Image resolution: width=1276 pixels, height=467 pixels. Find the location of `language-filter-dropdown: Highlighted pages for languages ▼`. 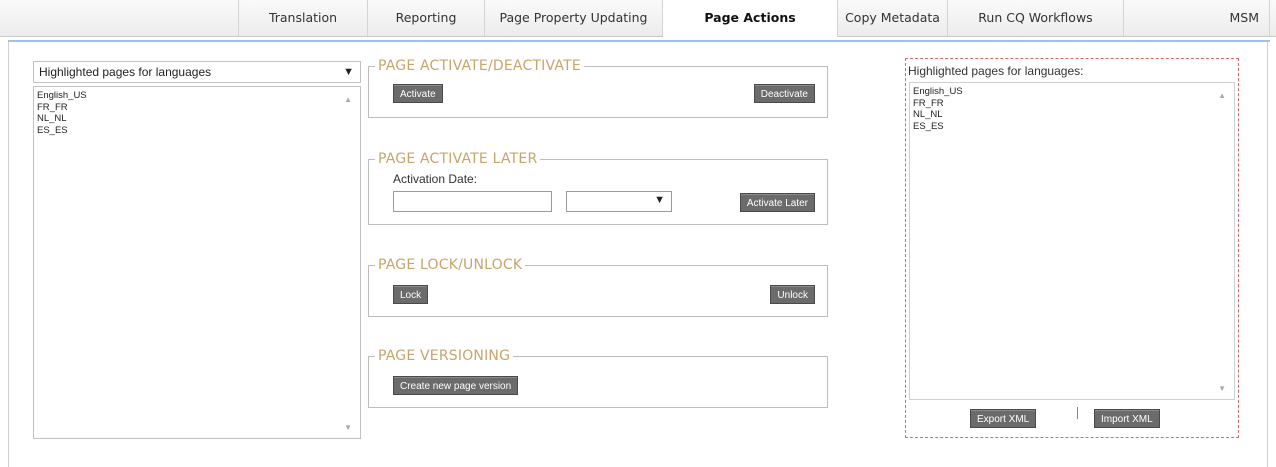

language-filter-dropdown: Highlighted pages for languages ▼ is located at coordinates (197, 72).